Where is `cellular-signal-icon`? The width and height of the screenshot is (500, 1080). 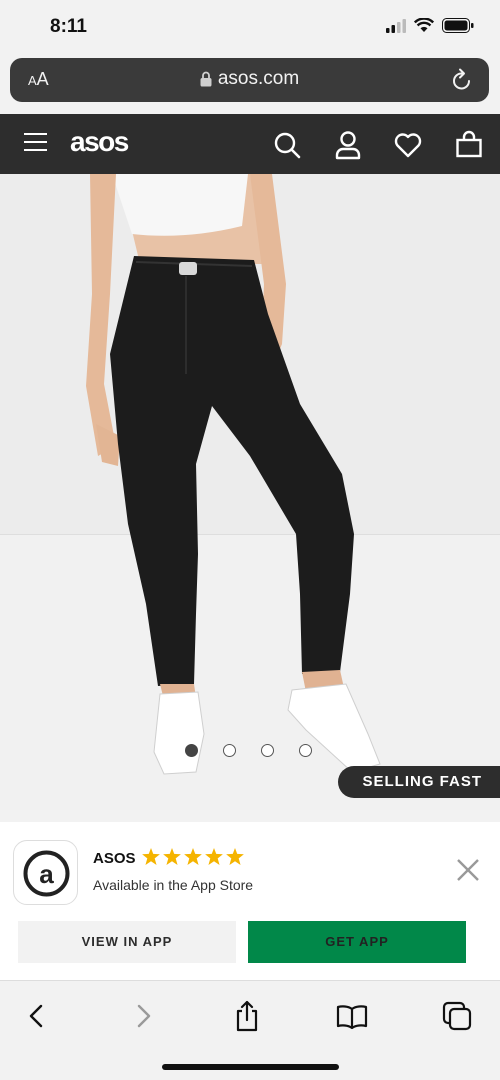 cellular-signal-icon is located at coordinates (396, 25).